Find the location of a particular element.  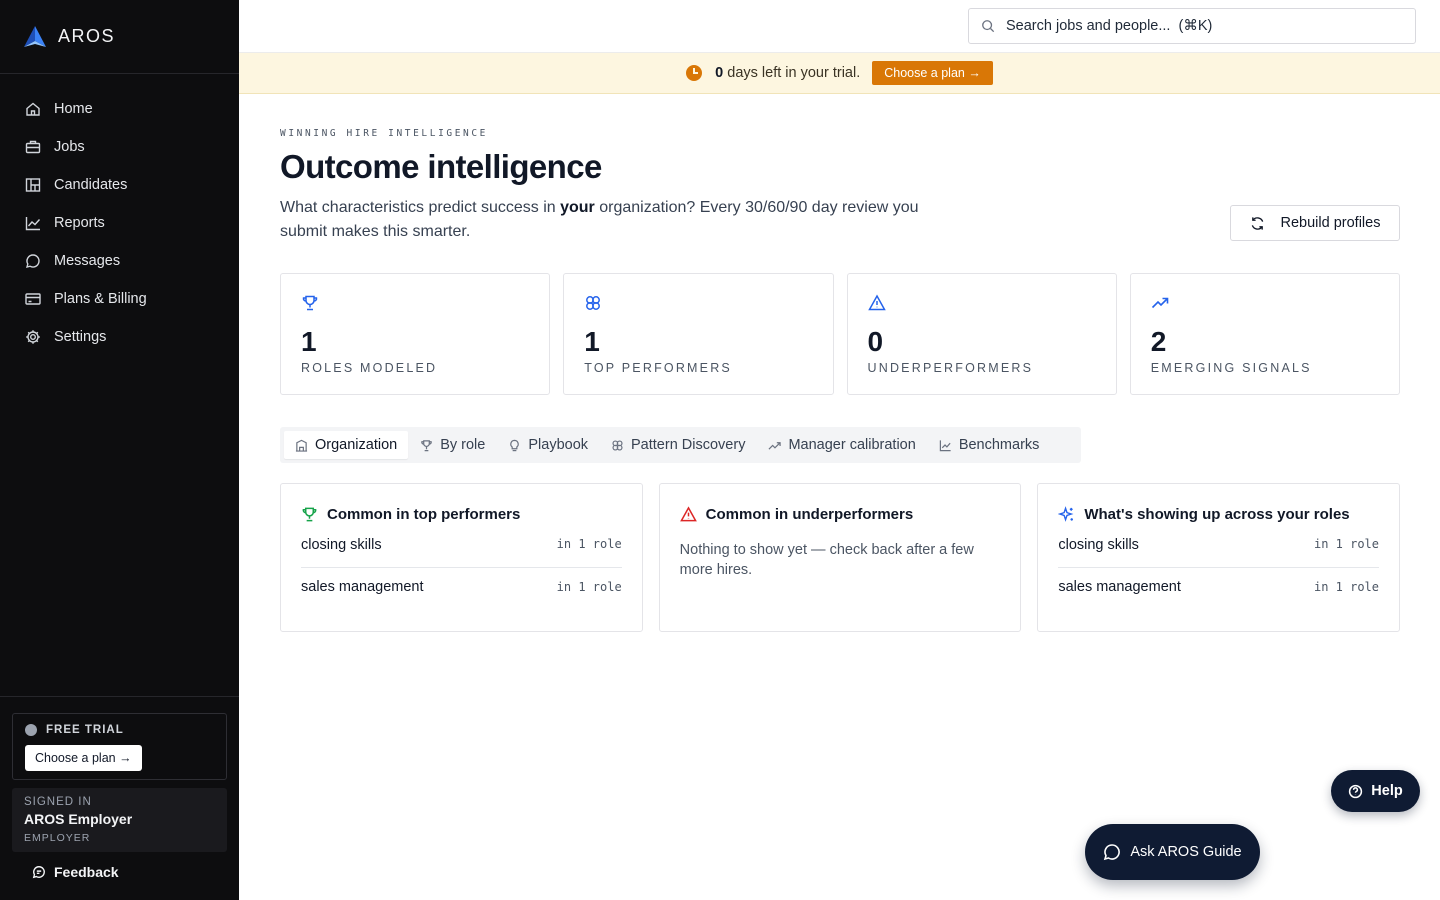

stat-label: UNDERPERFORMERS is located at coordinates (950, 368).